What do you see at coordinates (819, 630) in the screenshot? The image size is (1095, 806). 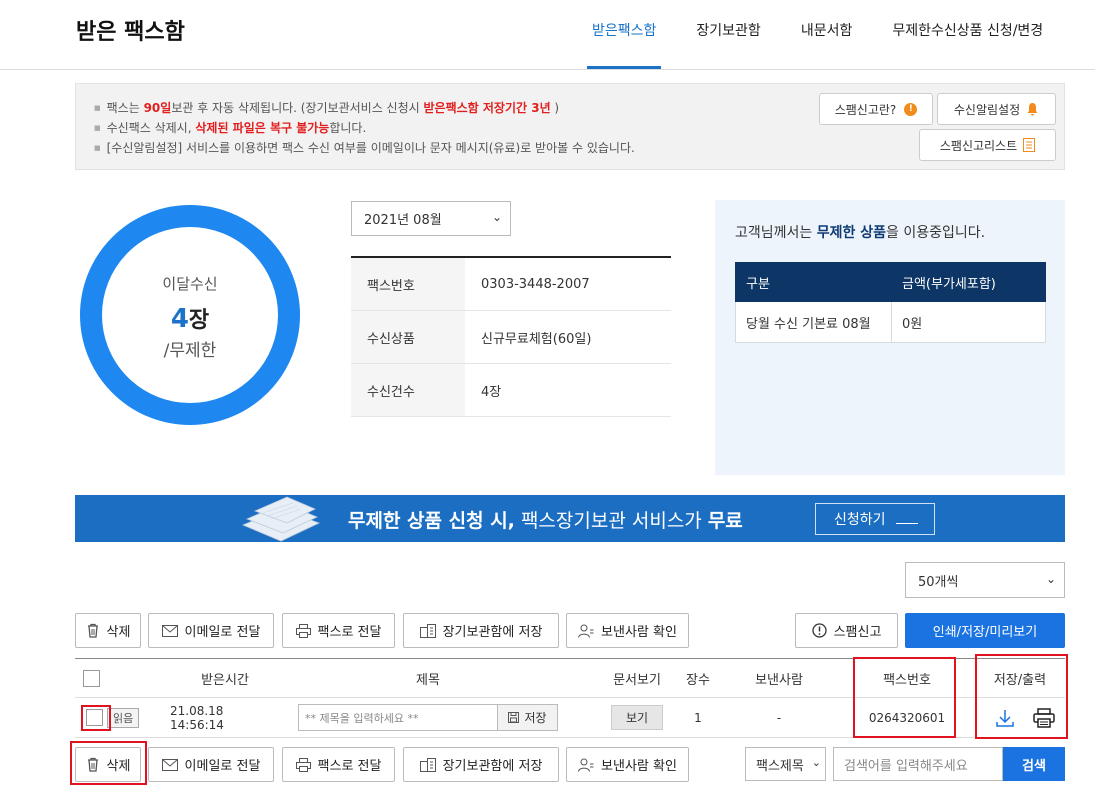 I see `alert-circle-icon` at bounding box center [819, 630].